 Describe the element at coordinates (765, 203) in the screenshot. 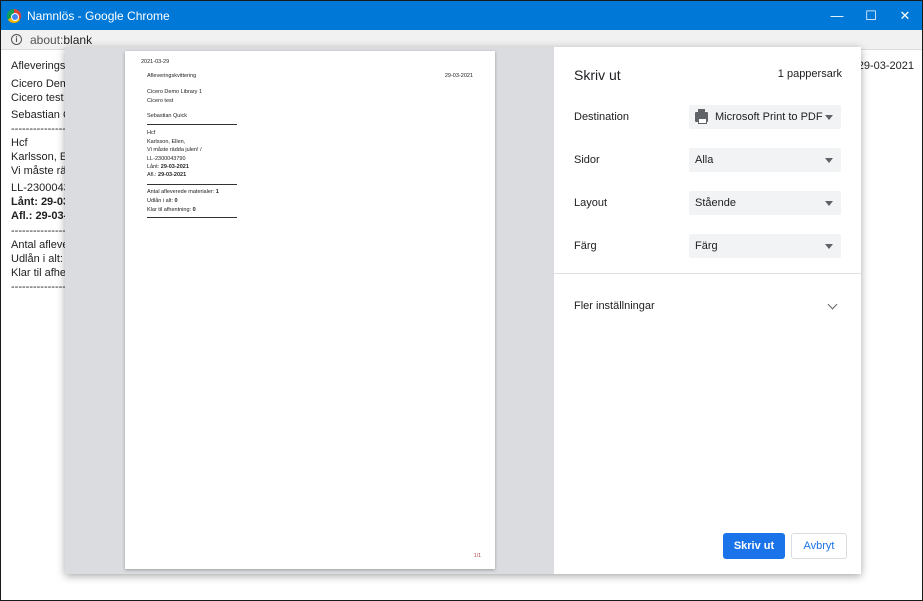

I see `layout-select: Stående` at that location.